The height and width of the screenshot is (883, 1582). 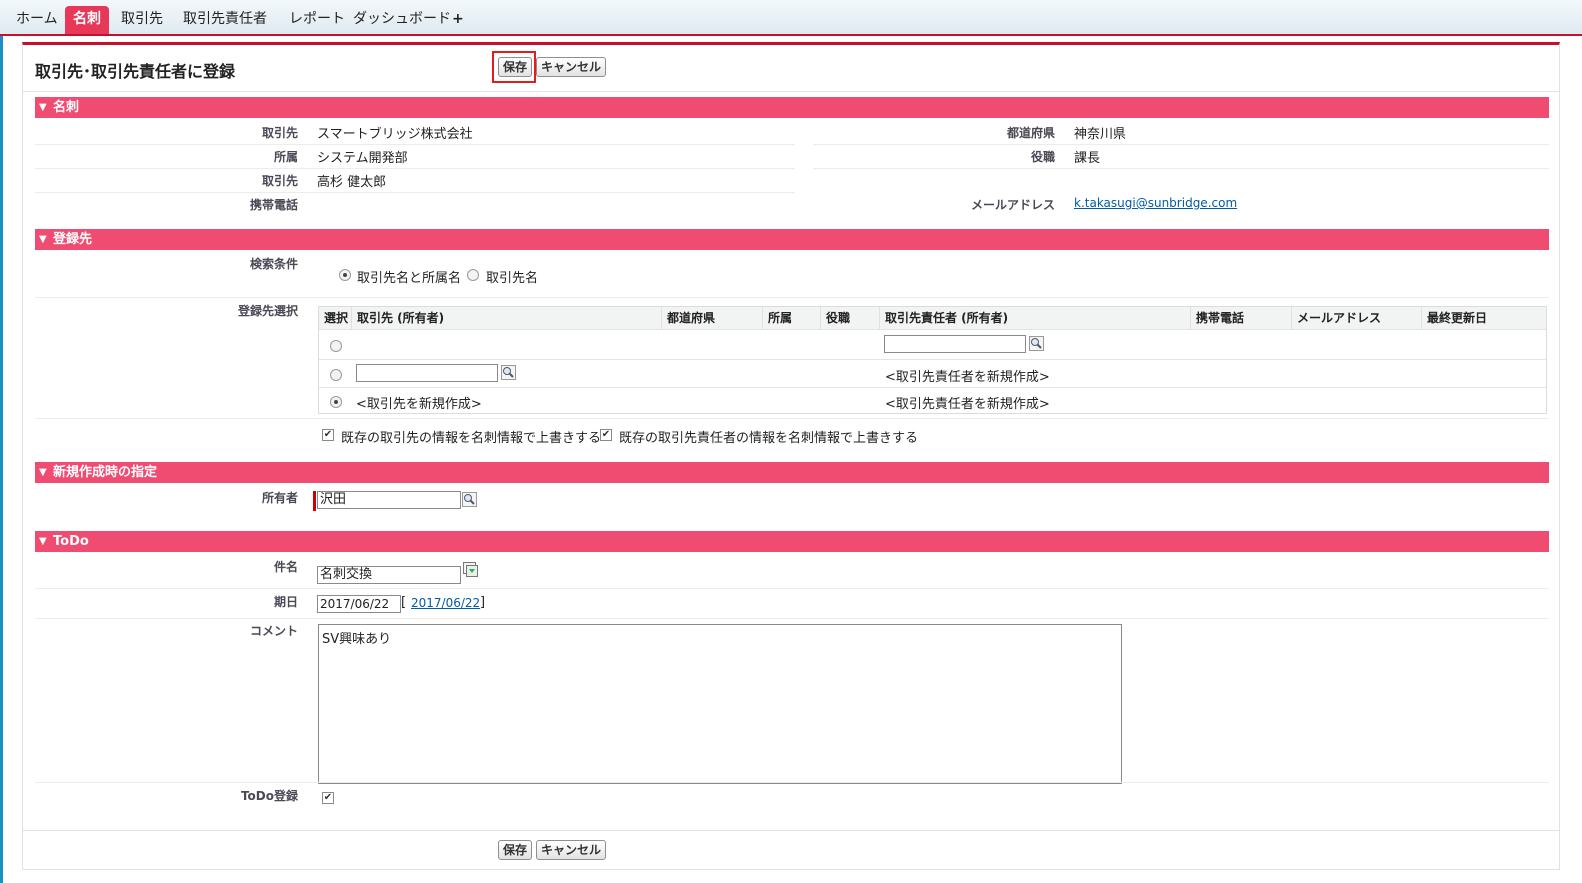 I want to click on email-link: k.takasugi@sunbridge.com, so click(x=1155, y=203).